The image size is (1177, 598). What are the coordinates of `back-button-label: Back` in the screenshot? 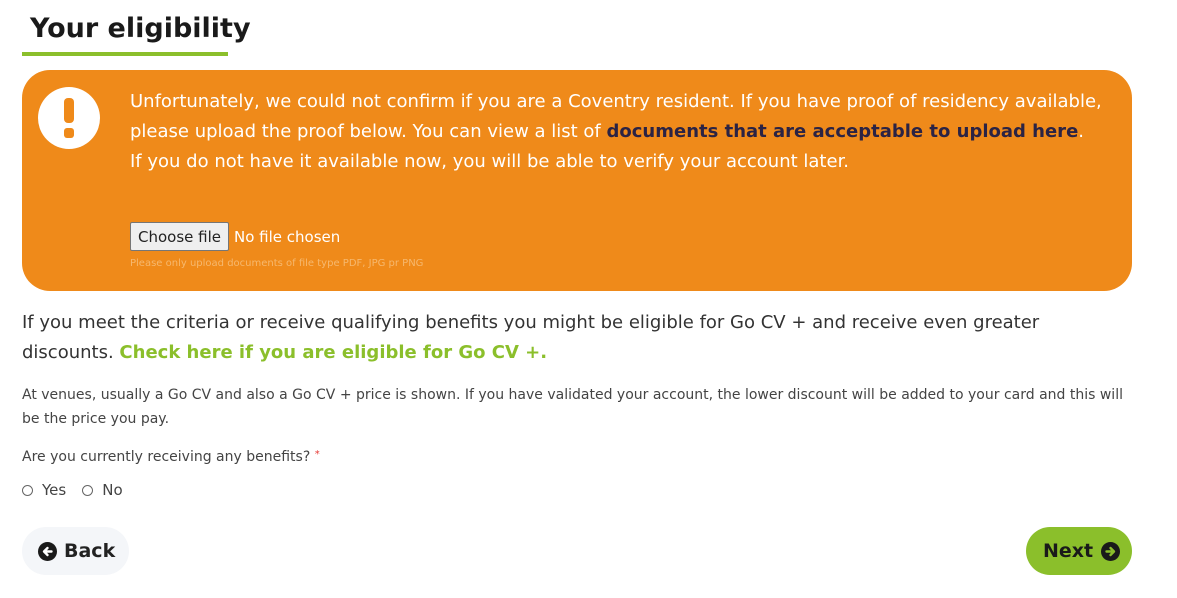 It's located at (90, 551).